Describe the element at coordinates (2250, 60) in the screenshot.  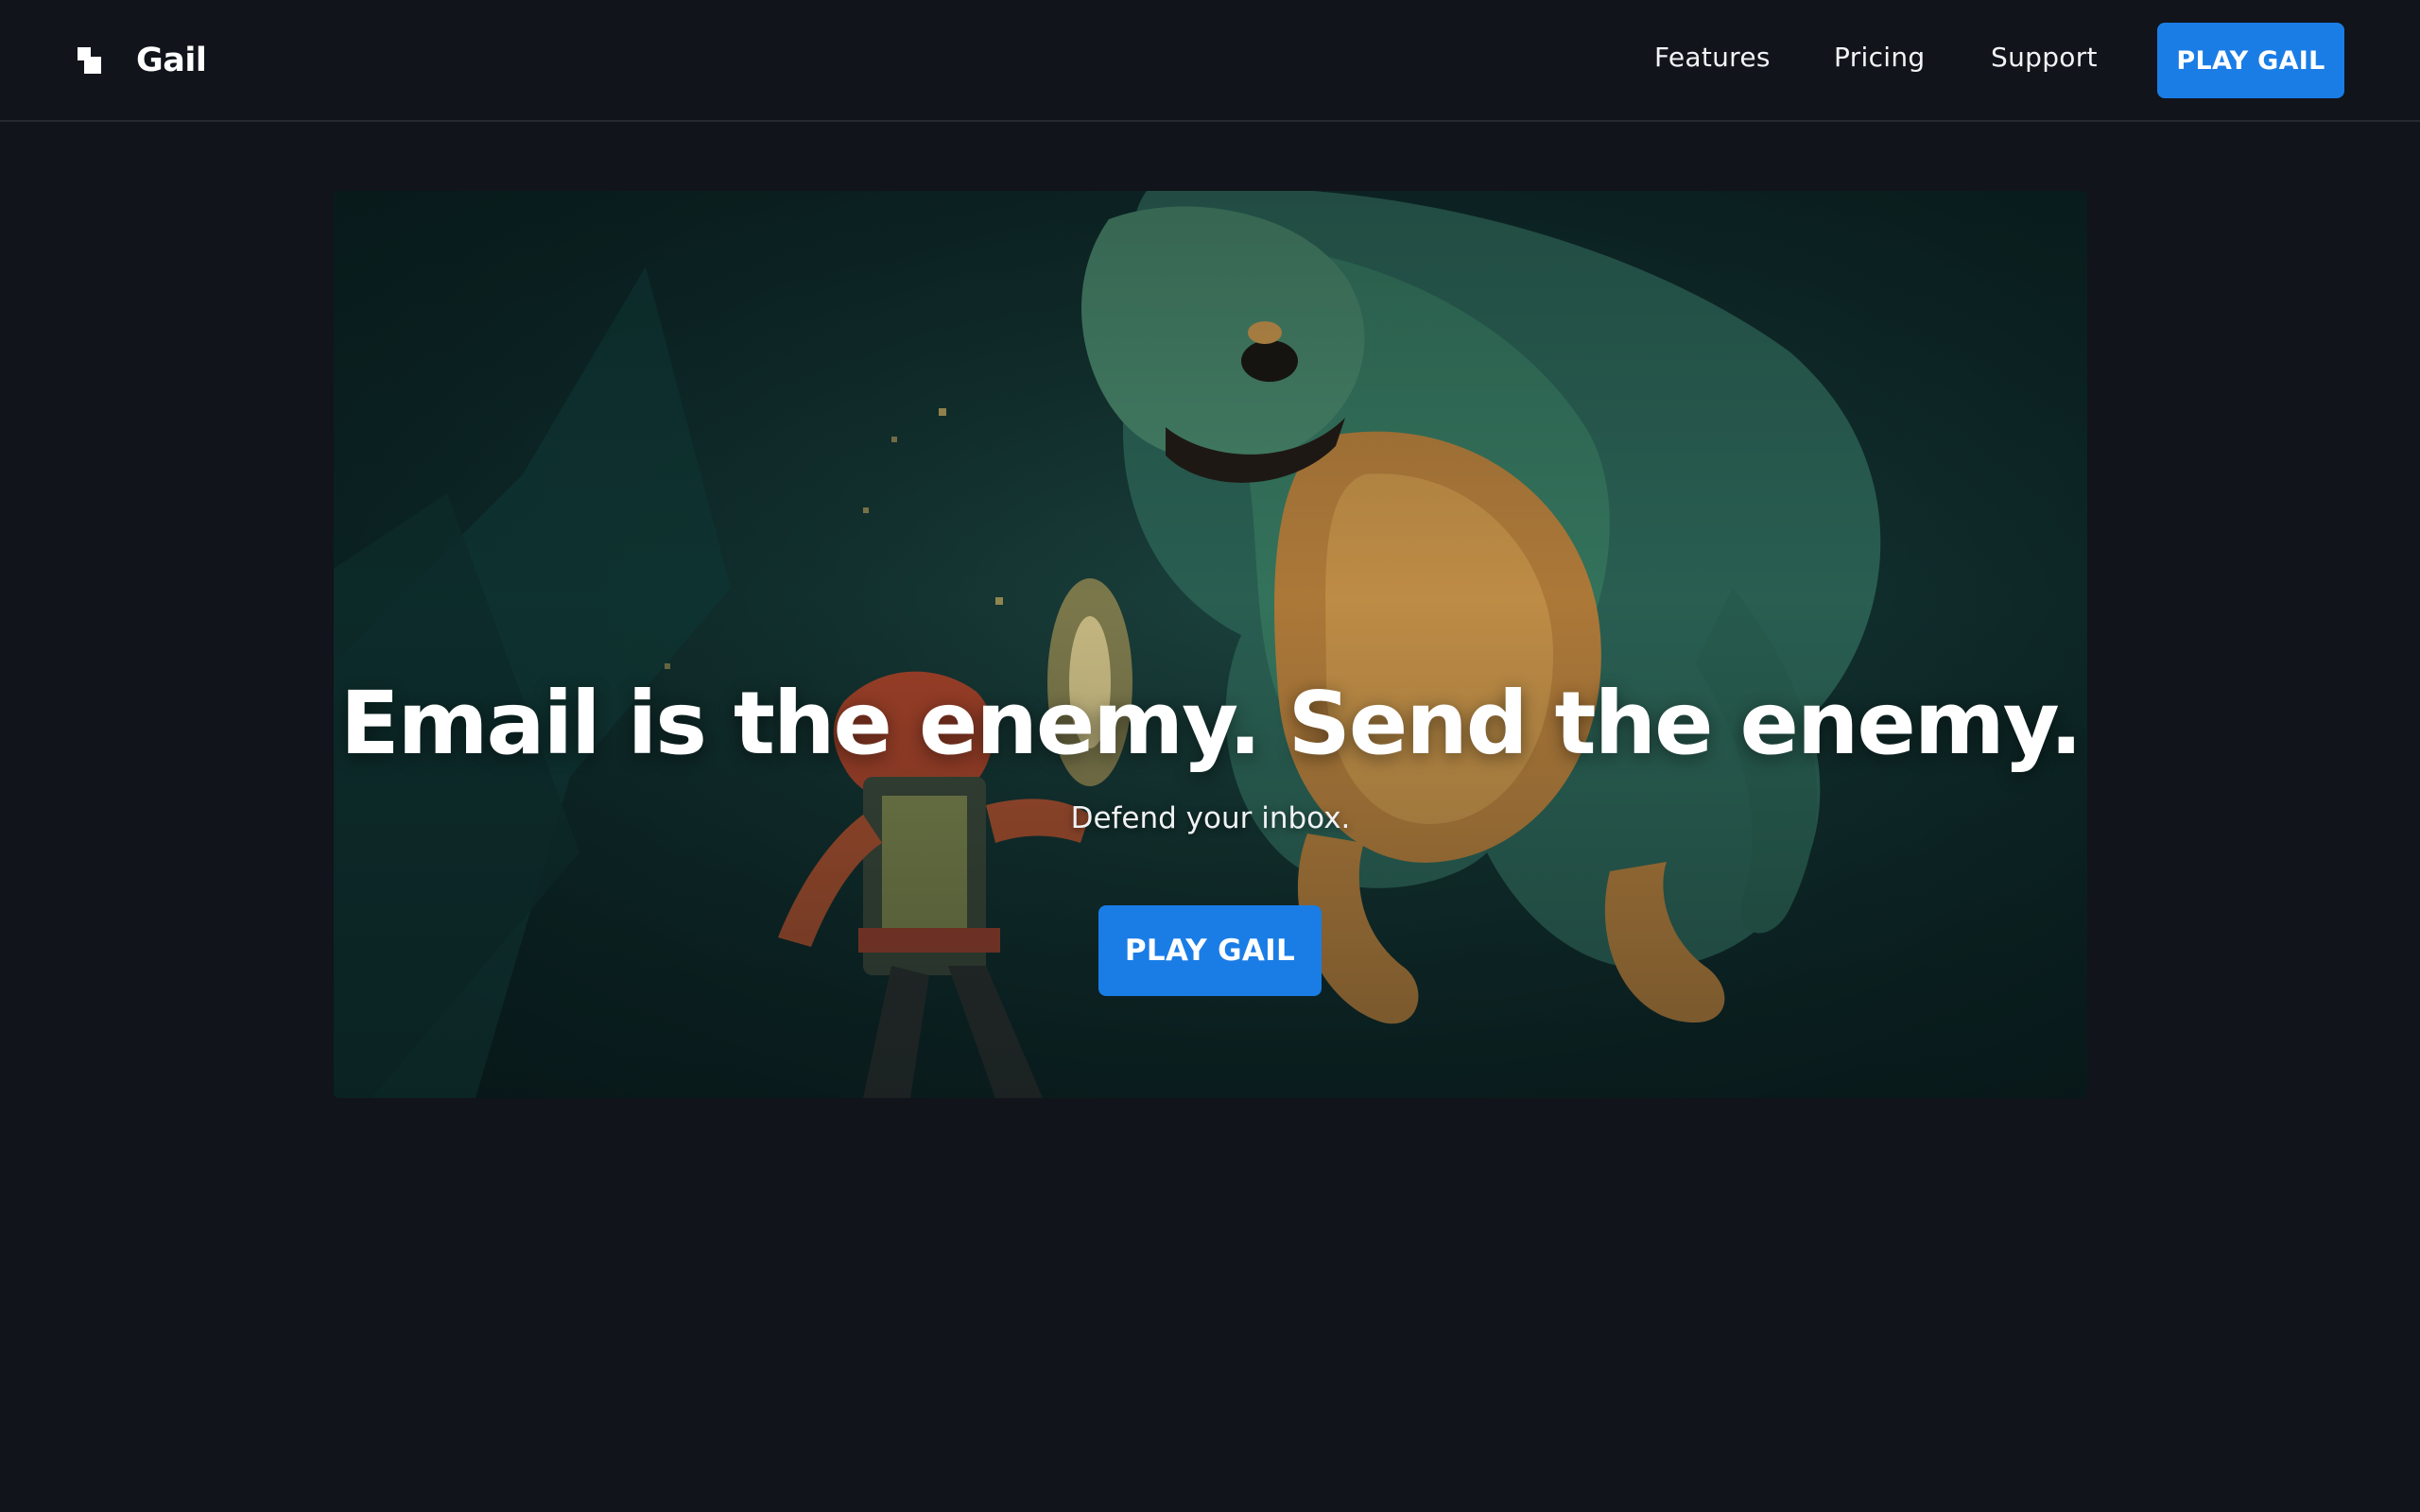
I see `nav-play-button: PLAY GAIL` at that location.